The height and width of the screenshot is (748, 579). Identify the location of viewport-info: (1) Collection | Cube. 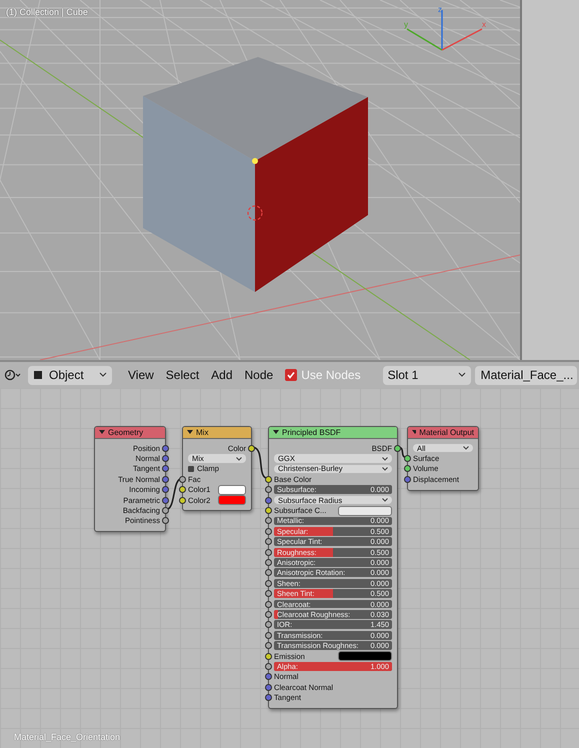
(47, 12).